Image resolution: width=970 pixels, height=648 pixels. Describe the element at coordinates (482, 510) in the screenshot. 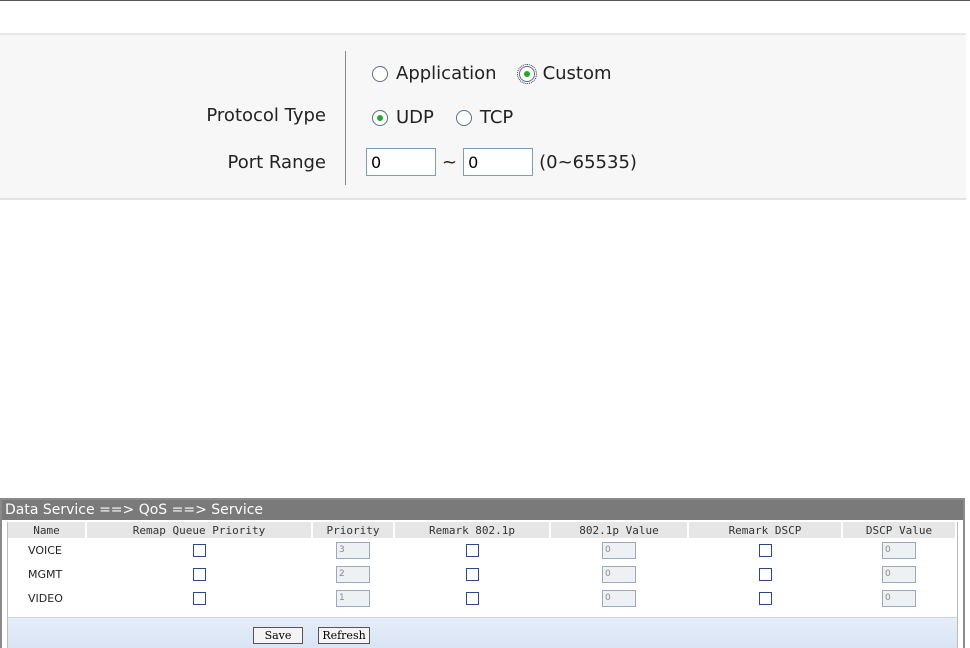

I see `panel-title: Data Service ==> QoS ==> Service` at that location.